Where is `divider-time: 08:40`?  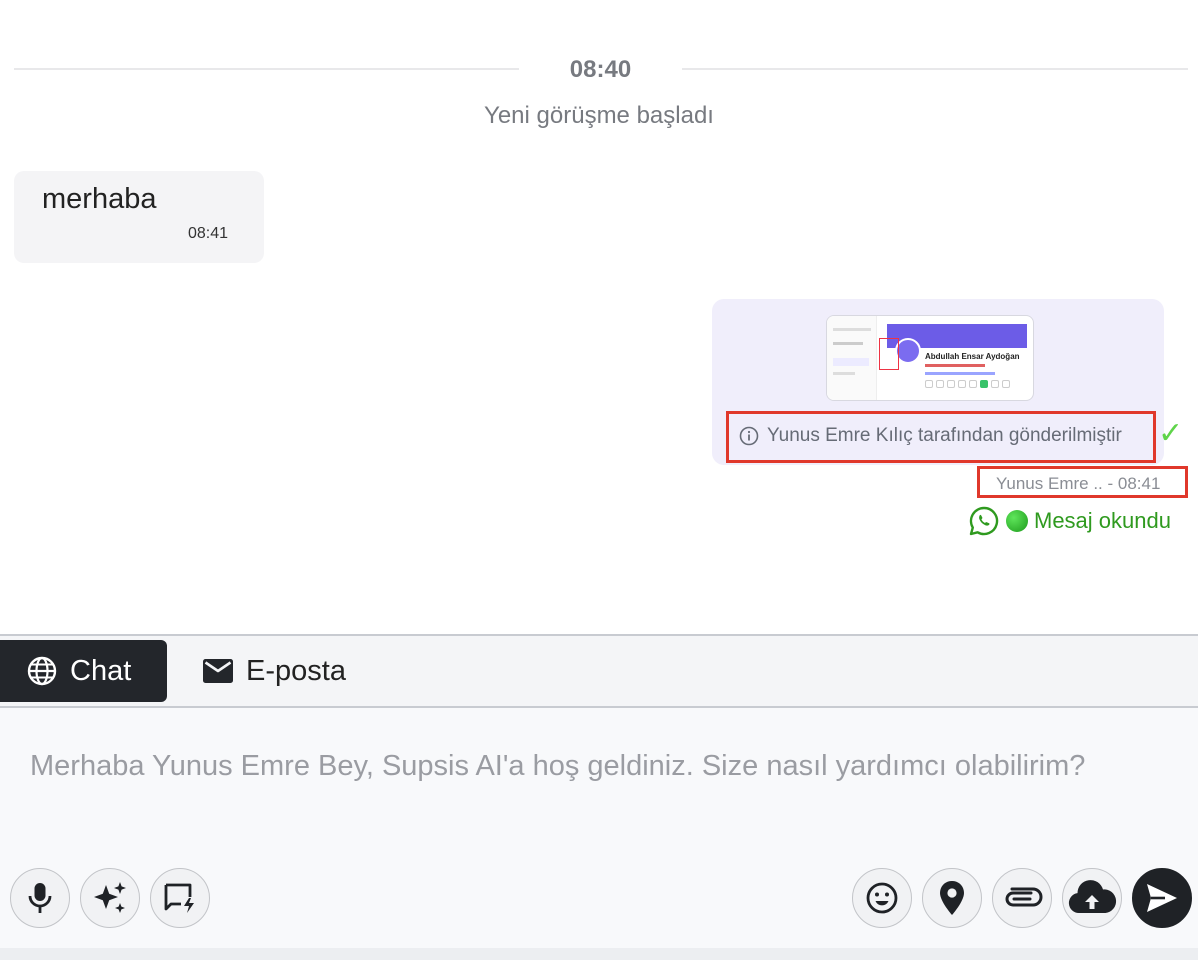
divider-time: 08:40 is located at coordinates (600, 69).